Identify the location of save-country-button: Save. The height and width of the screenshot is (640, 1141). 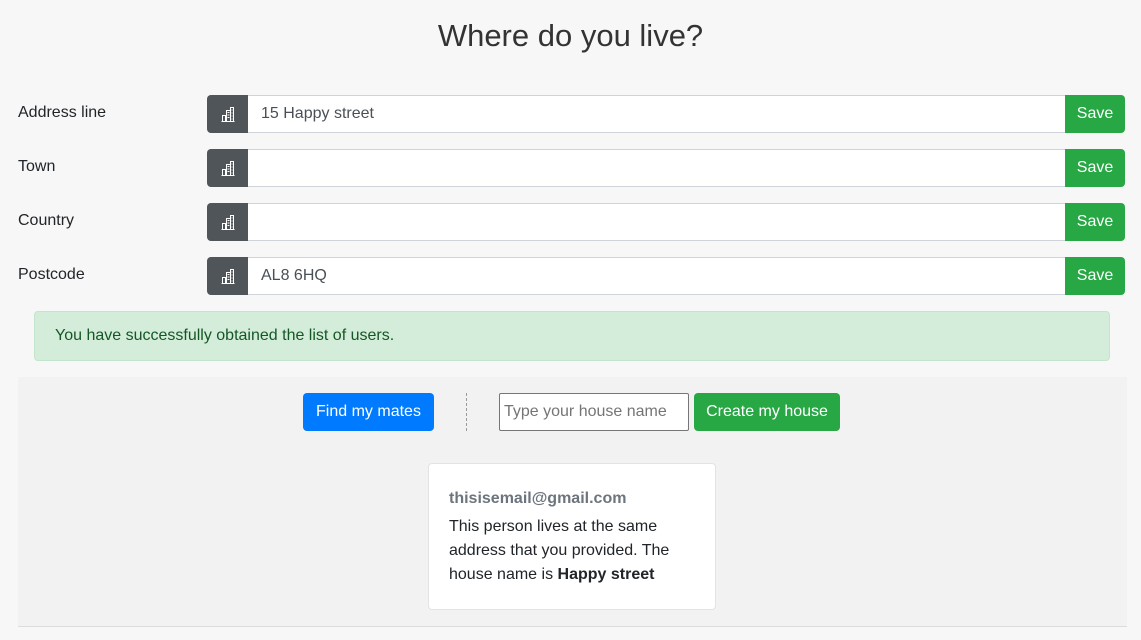
(1095, 222).